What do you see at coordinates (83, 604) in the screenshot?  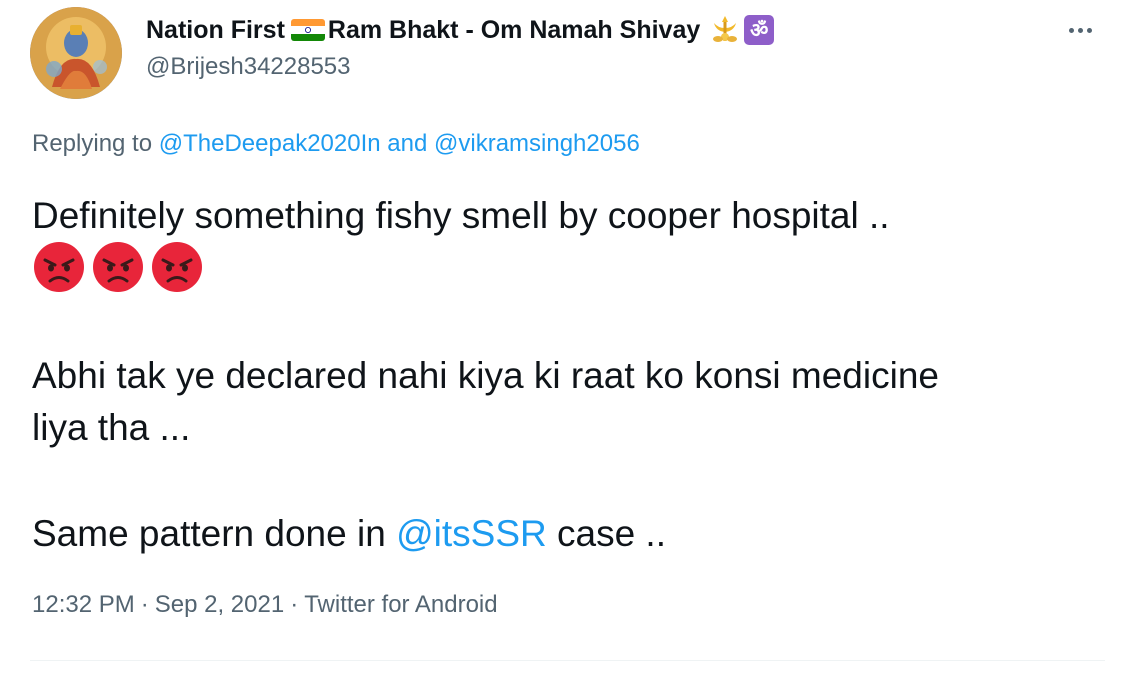 I see `tweet-time: 12:32 PM` at bounding box center [83, 604].